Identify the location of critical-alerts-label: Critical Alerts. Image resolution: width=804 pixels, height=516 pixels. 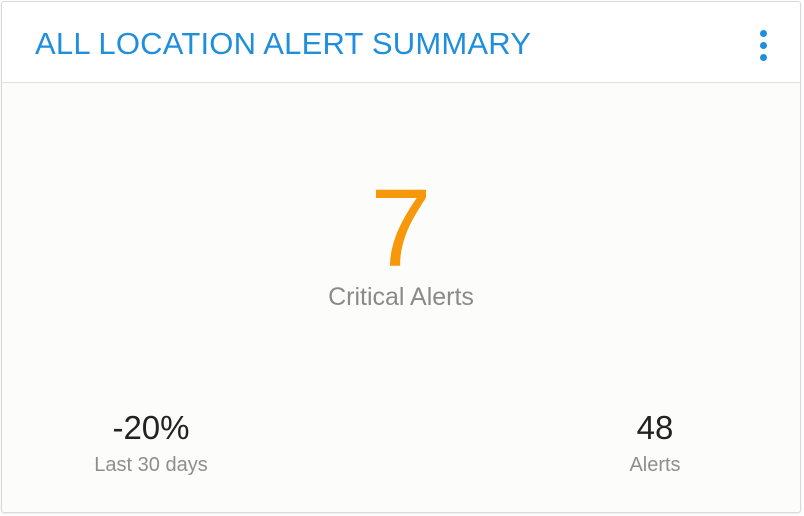
(401, 297).